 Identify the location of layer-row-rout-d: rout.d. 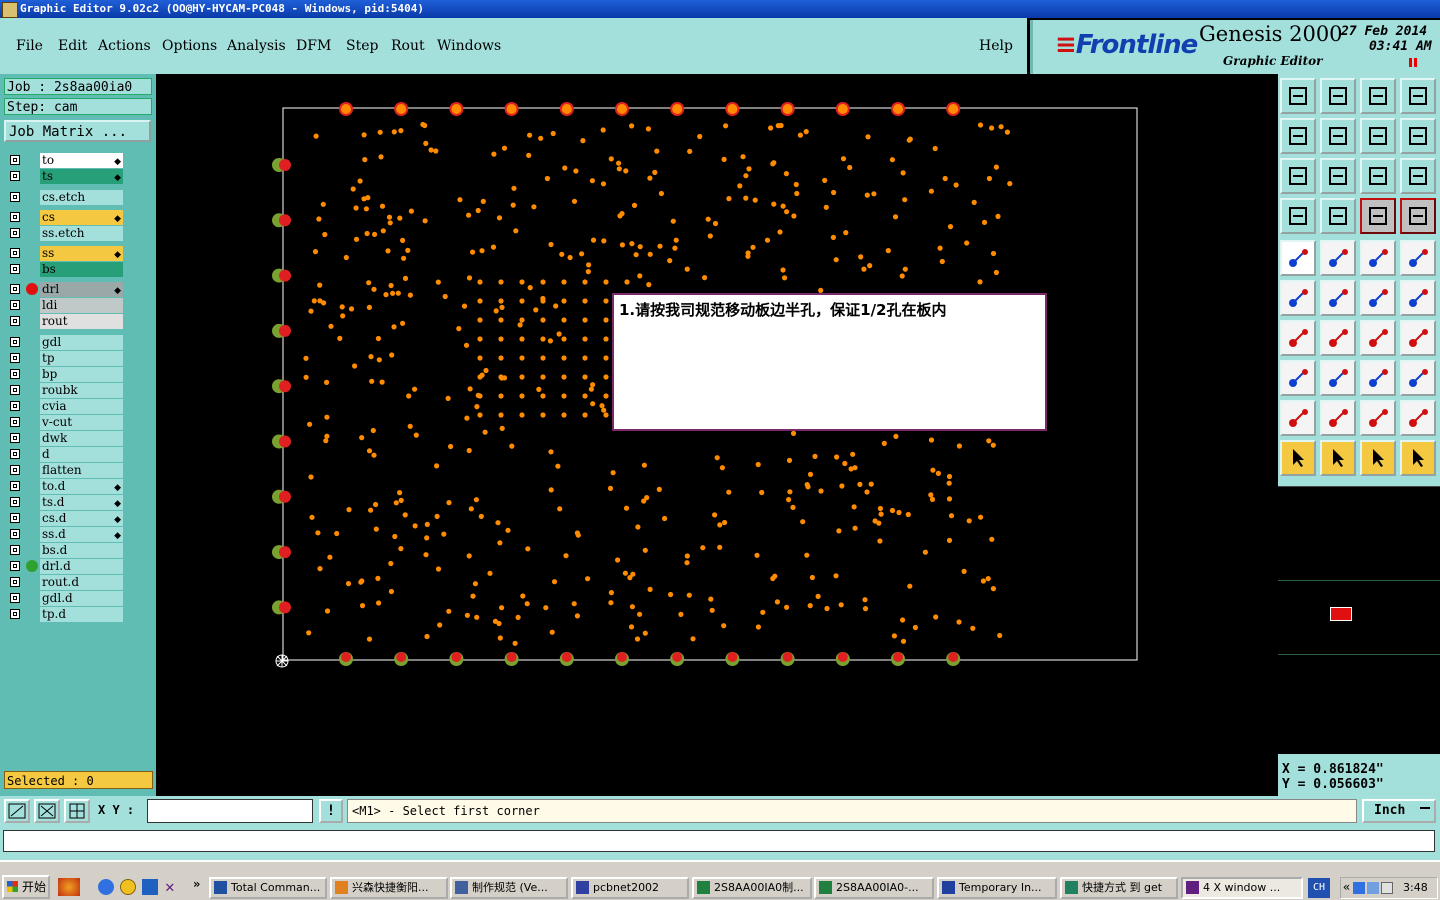
(65, 582).